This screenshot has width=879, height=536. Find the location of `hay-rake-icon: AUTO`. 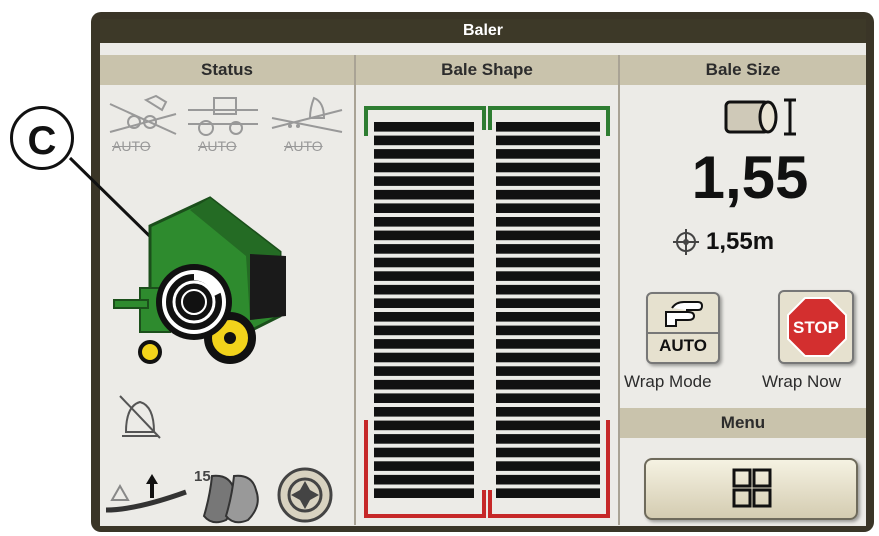

hay-rake-icon: AUTO is located at coordinates (142, 127).